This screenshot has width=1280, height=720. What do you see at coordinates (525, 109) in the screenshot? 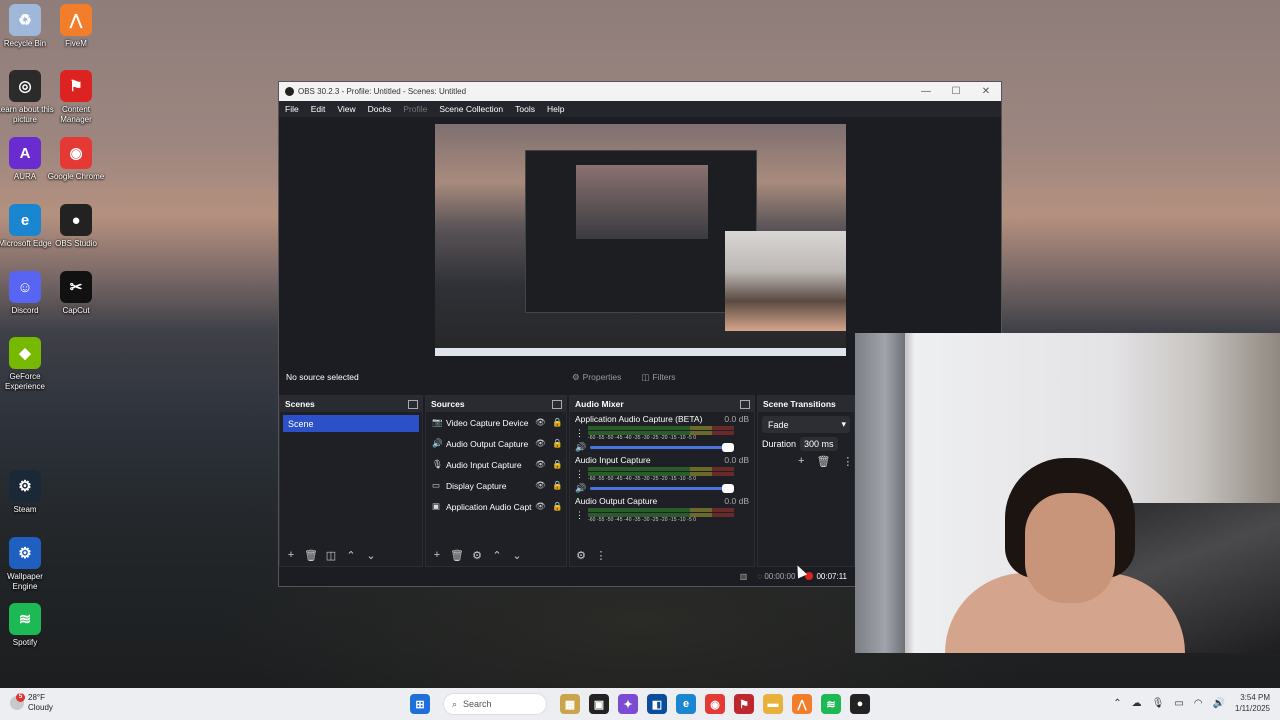
I see `menu-tools: Tools` at bounding box center [525, 109].